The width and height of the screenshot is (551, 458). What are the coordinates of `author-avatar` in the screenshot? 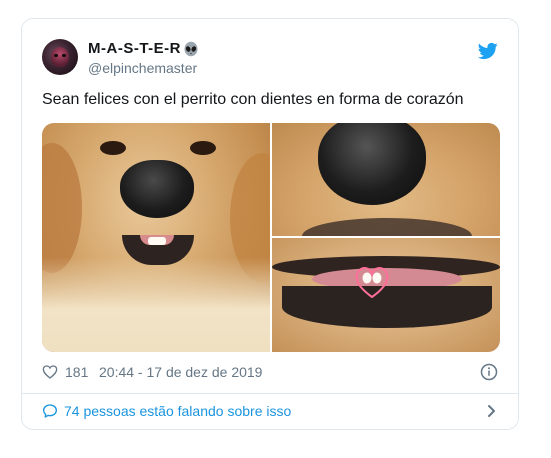 It's located at (60, 57).